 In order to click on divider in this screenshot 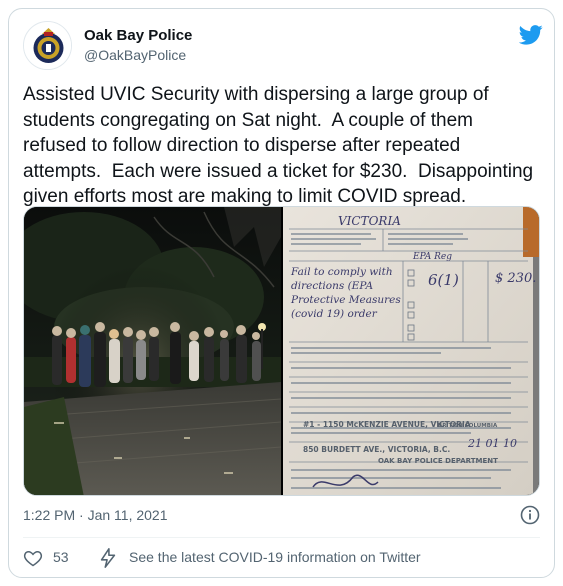, I will do `click(281, 537)`.